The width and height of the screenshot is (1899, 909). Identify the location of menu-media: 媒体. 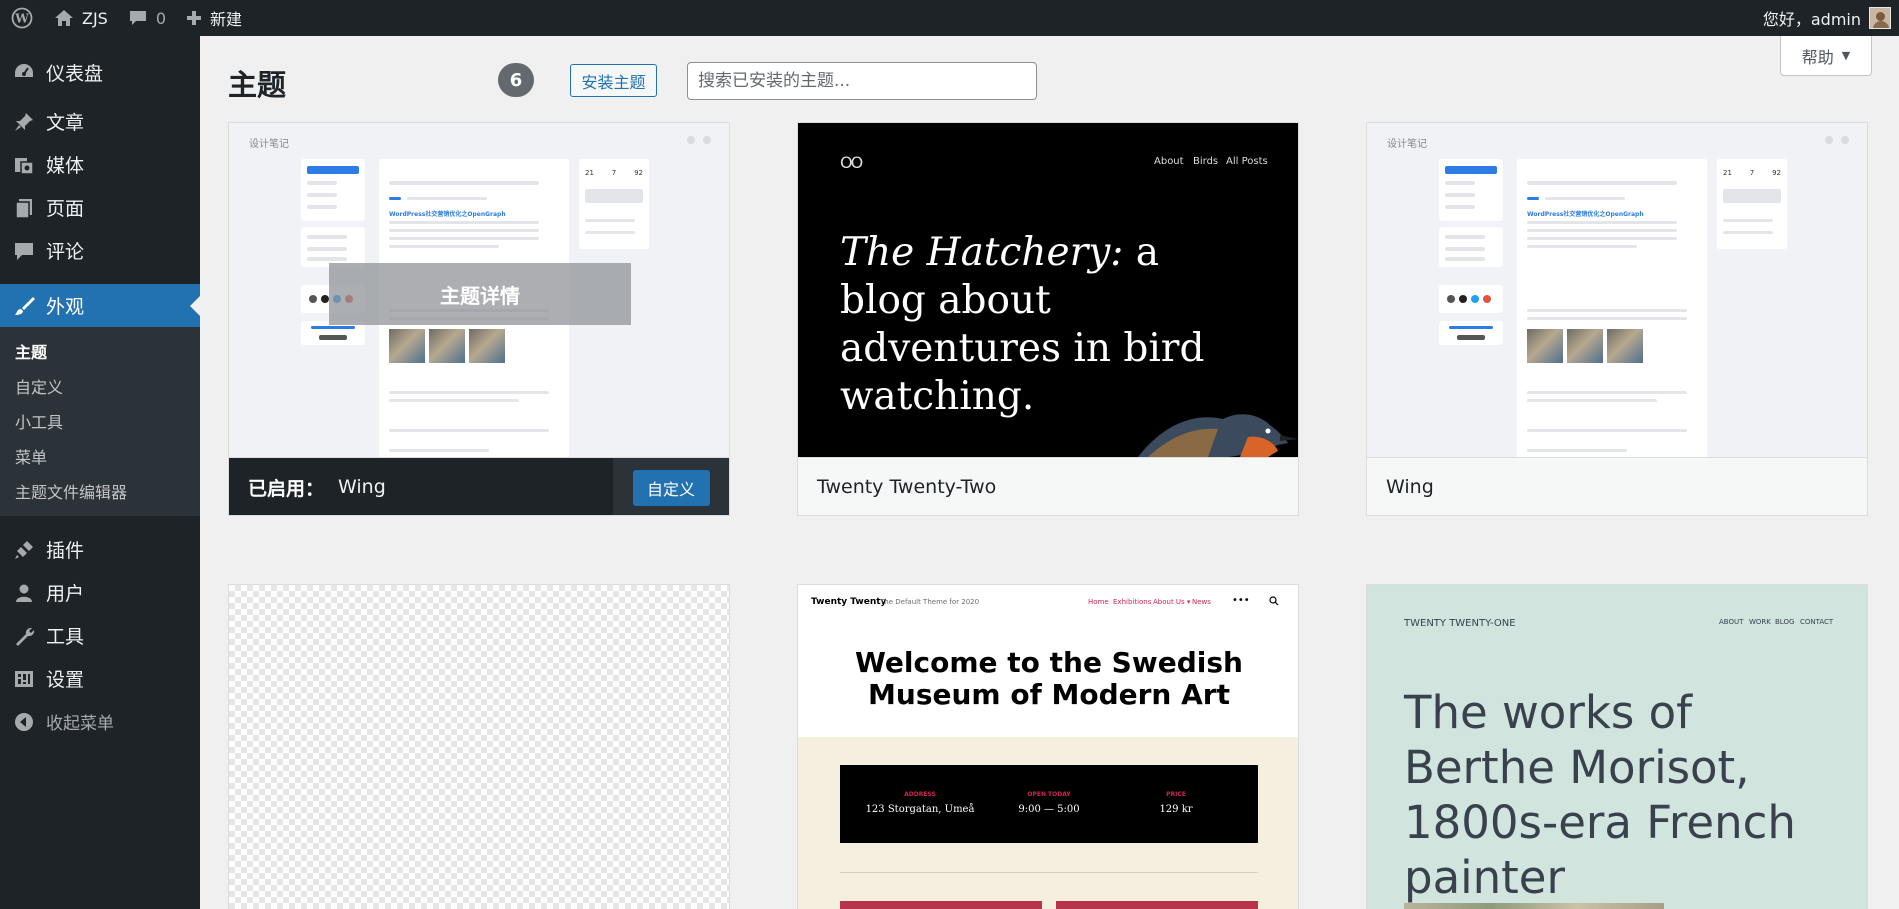
(100, 164).